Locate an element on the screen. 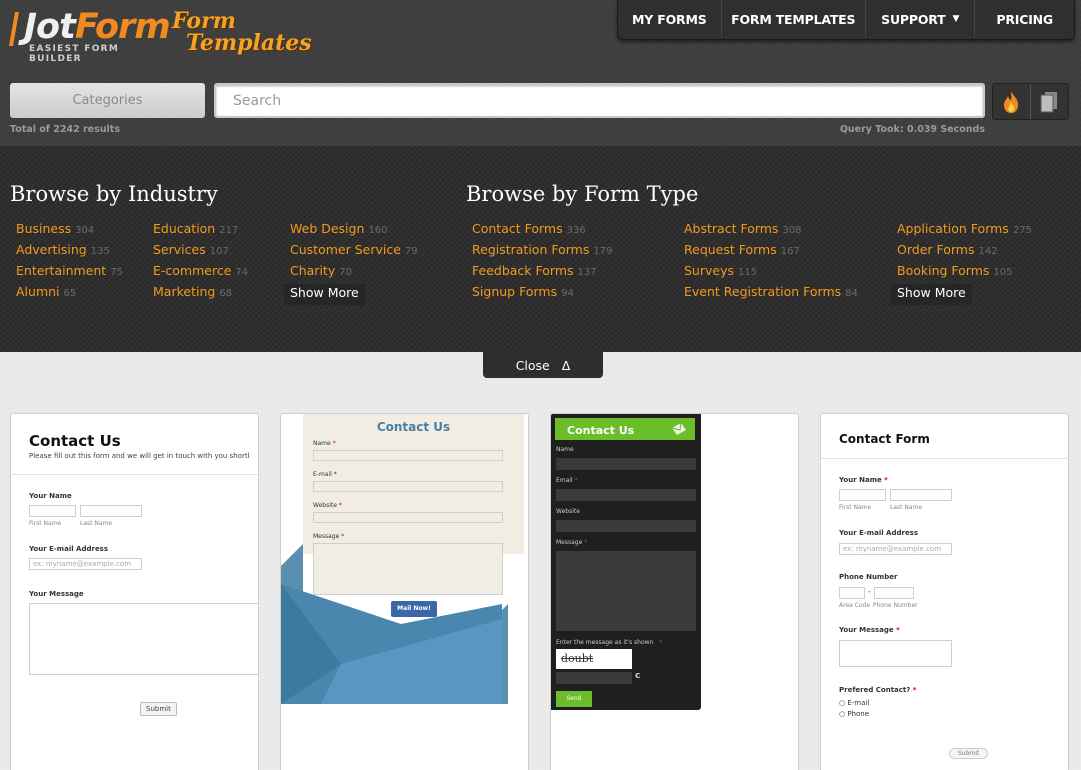 The height and width of the screenshot is (770, 1081). nav-my-forms-label: MY FORMS is located at coordinates (669, 19).